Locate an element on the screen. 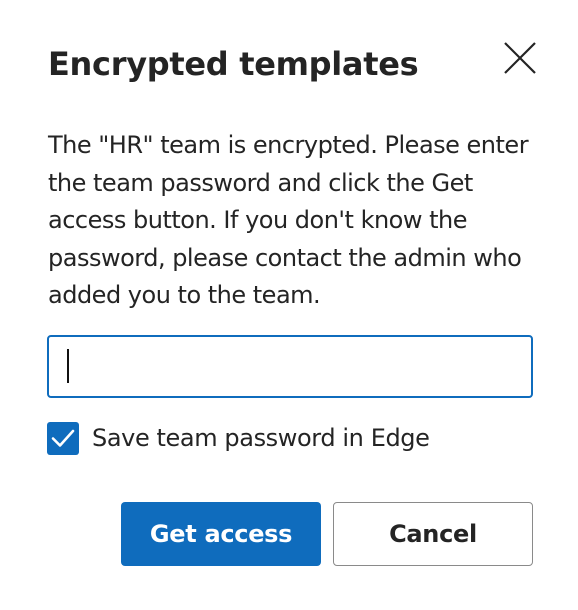  save-password-option: Save team password in Edge is located at coordinates (238, 438).